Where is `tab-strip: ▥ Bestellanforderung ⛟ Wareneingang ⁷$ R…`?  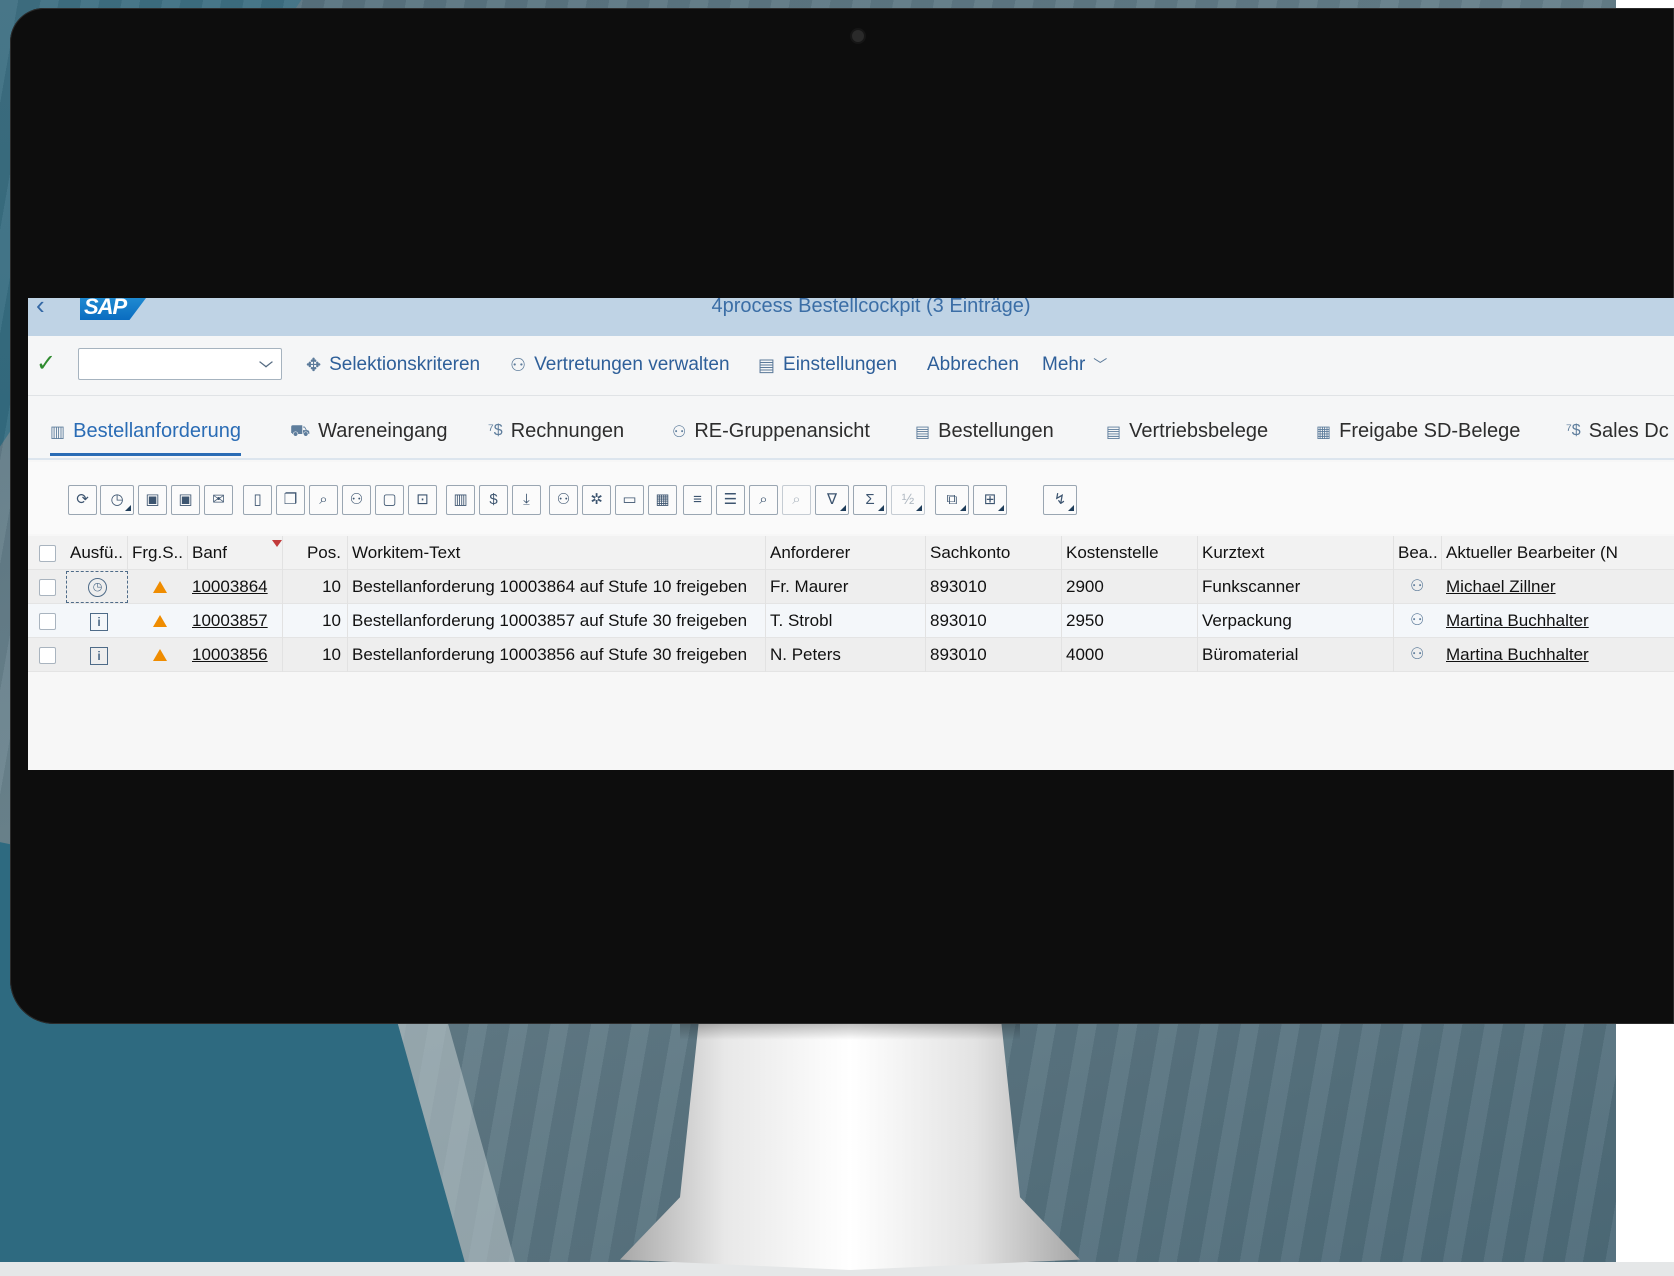 tab-strip: ▥ Bestellanforderung ⛟ Wareneingang ⁷$ R… is located at coordinates (851, 428).